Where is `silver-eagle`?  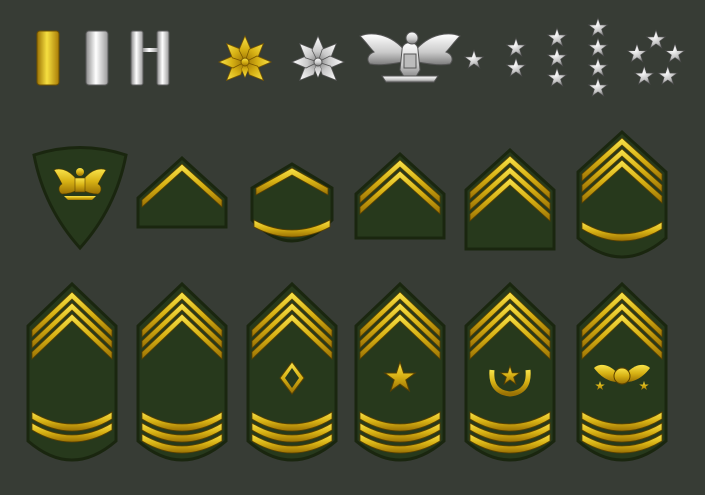
silver-eagle is located at coordinates (410, 57).